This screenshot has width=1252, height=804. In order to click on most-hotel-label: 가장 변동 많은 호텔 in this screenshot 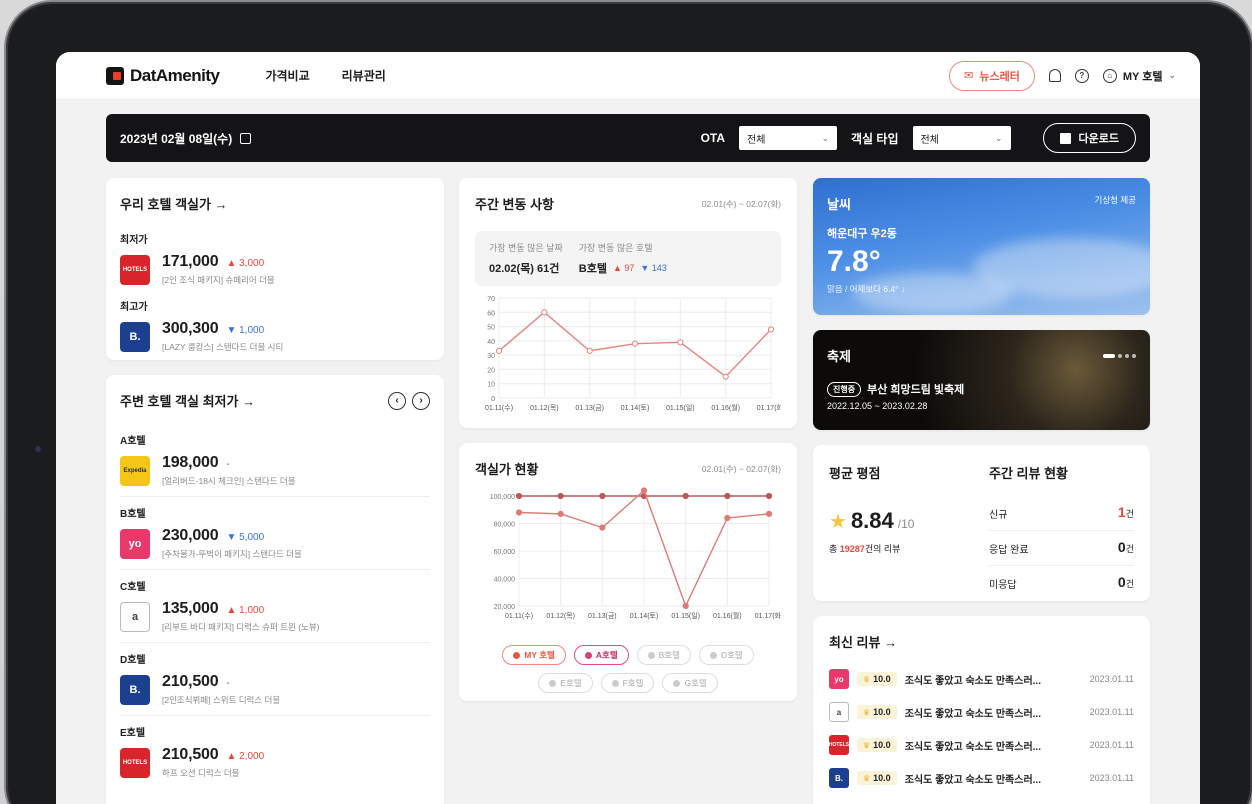, I will do `click(615, 248)`.